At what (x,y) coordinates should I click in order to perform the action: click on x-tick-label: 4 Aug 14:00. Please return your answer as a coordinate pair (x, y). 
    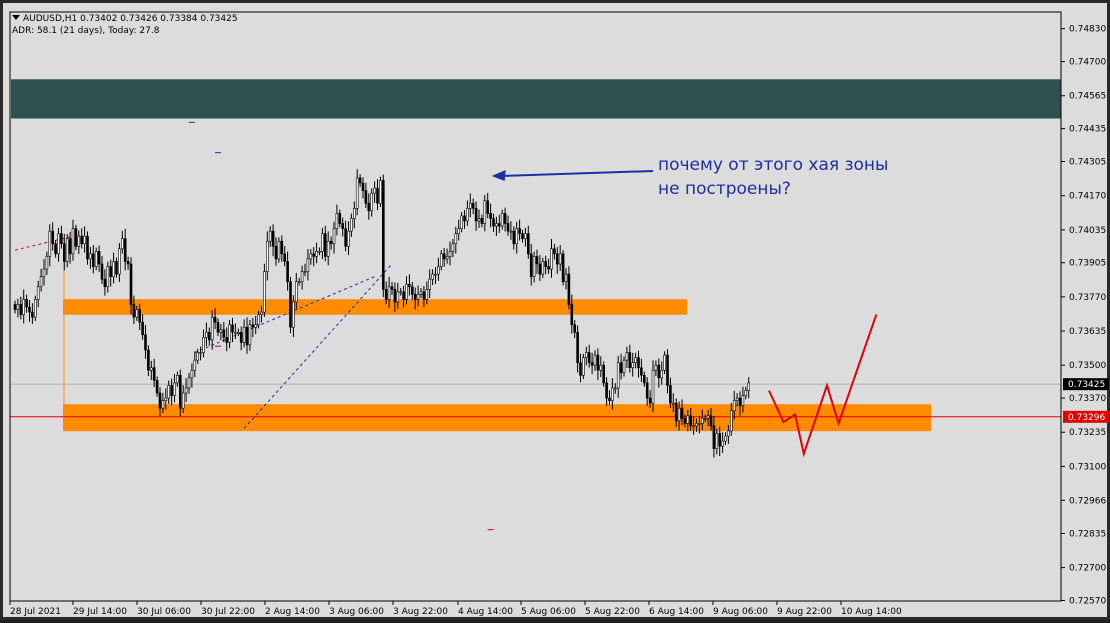
    Looking at the image, I should click on (485, 612).